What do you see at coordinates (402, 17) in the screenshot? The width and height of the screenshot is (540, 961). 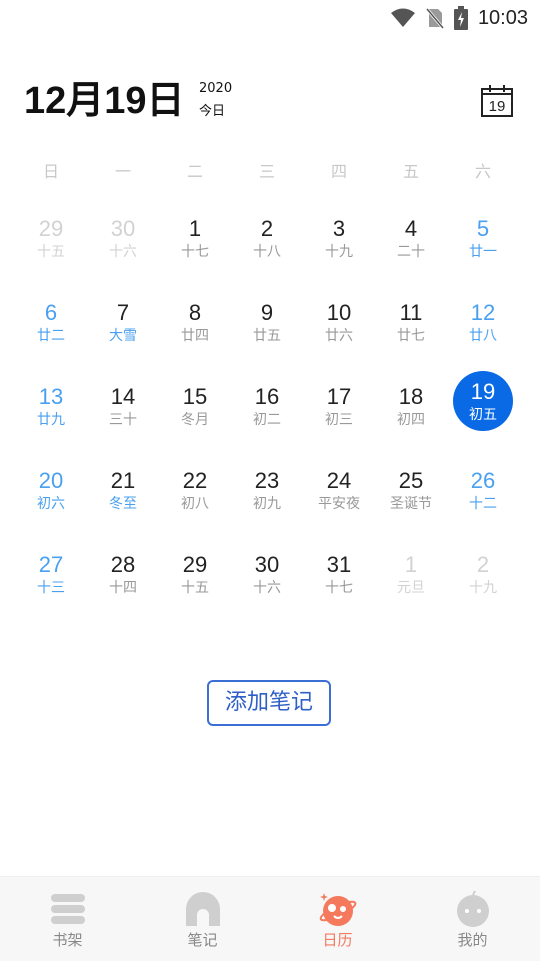 I see `wifi-icon` at bounding box center [402, 17].